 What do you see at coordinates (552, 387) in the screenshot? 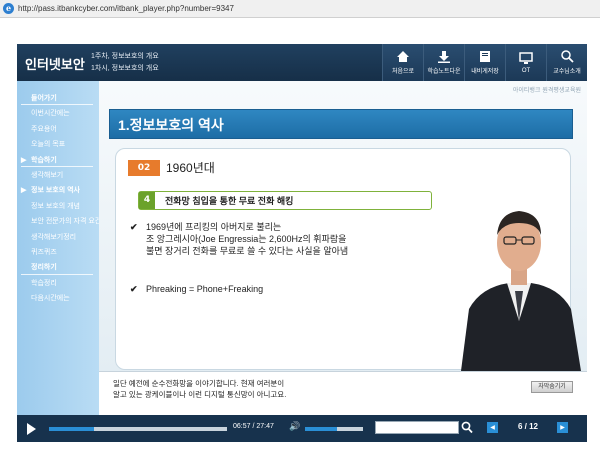
I see `hide-caption-button: 자막숨기기` at bounding box center [552, 387].